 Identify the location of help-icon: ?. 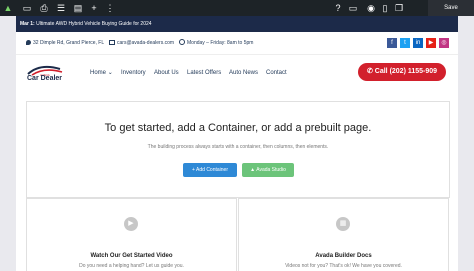
(338, 8).